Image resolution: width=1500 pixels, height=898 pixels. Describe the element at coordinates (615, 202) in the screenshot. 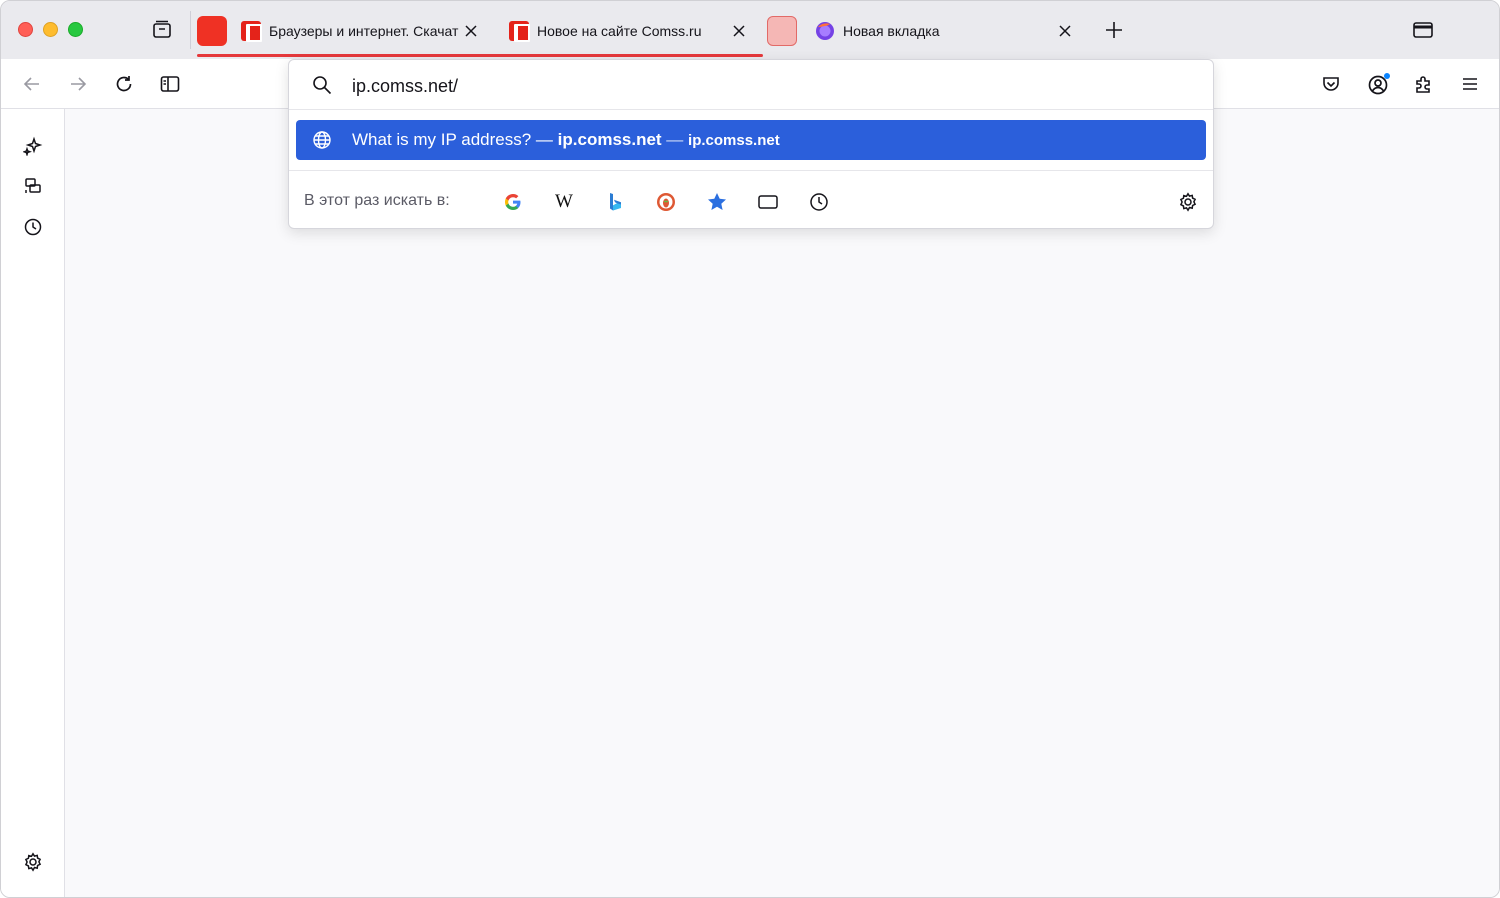

I see `bing-icon` at that location.